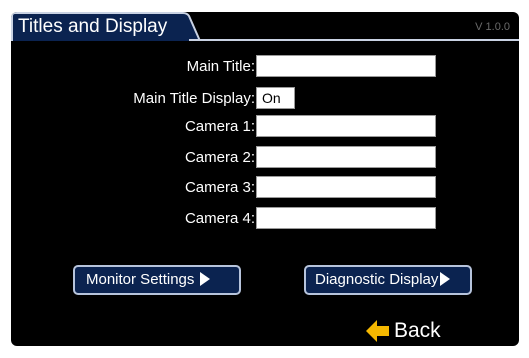 The width and height of the screenshot is (529, 358). What do you see at coordinates (219, 218) in the screenshot?
I see `camera-4-label: Camera 4:` at bounding box center [219, 218].